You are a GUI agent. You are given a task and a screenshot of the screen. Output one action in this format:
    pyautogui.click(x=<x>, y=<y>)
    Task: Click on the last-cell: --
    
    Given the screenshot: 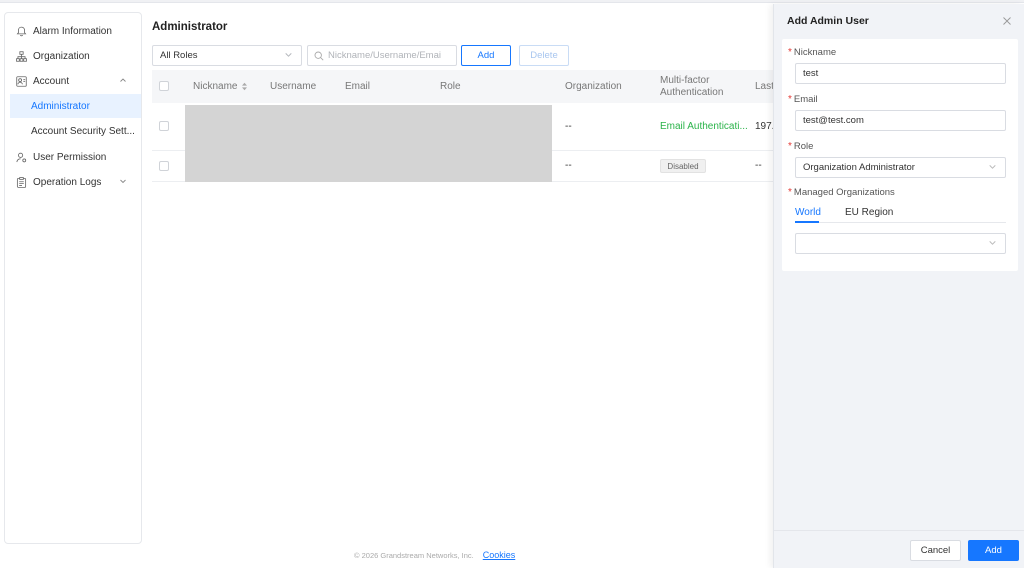 What is the action you would take?
    pyautogui.click(x=758, y=165)
    